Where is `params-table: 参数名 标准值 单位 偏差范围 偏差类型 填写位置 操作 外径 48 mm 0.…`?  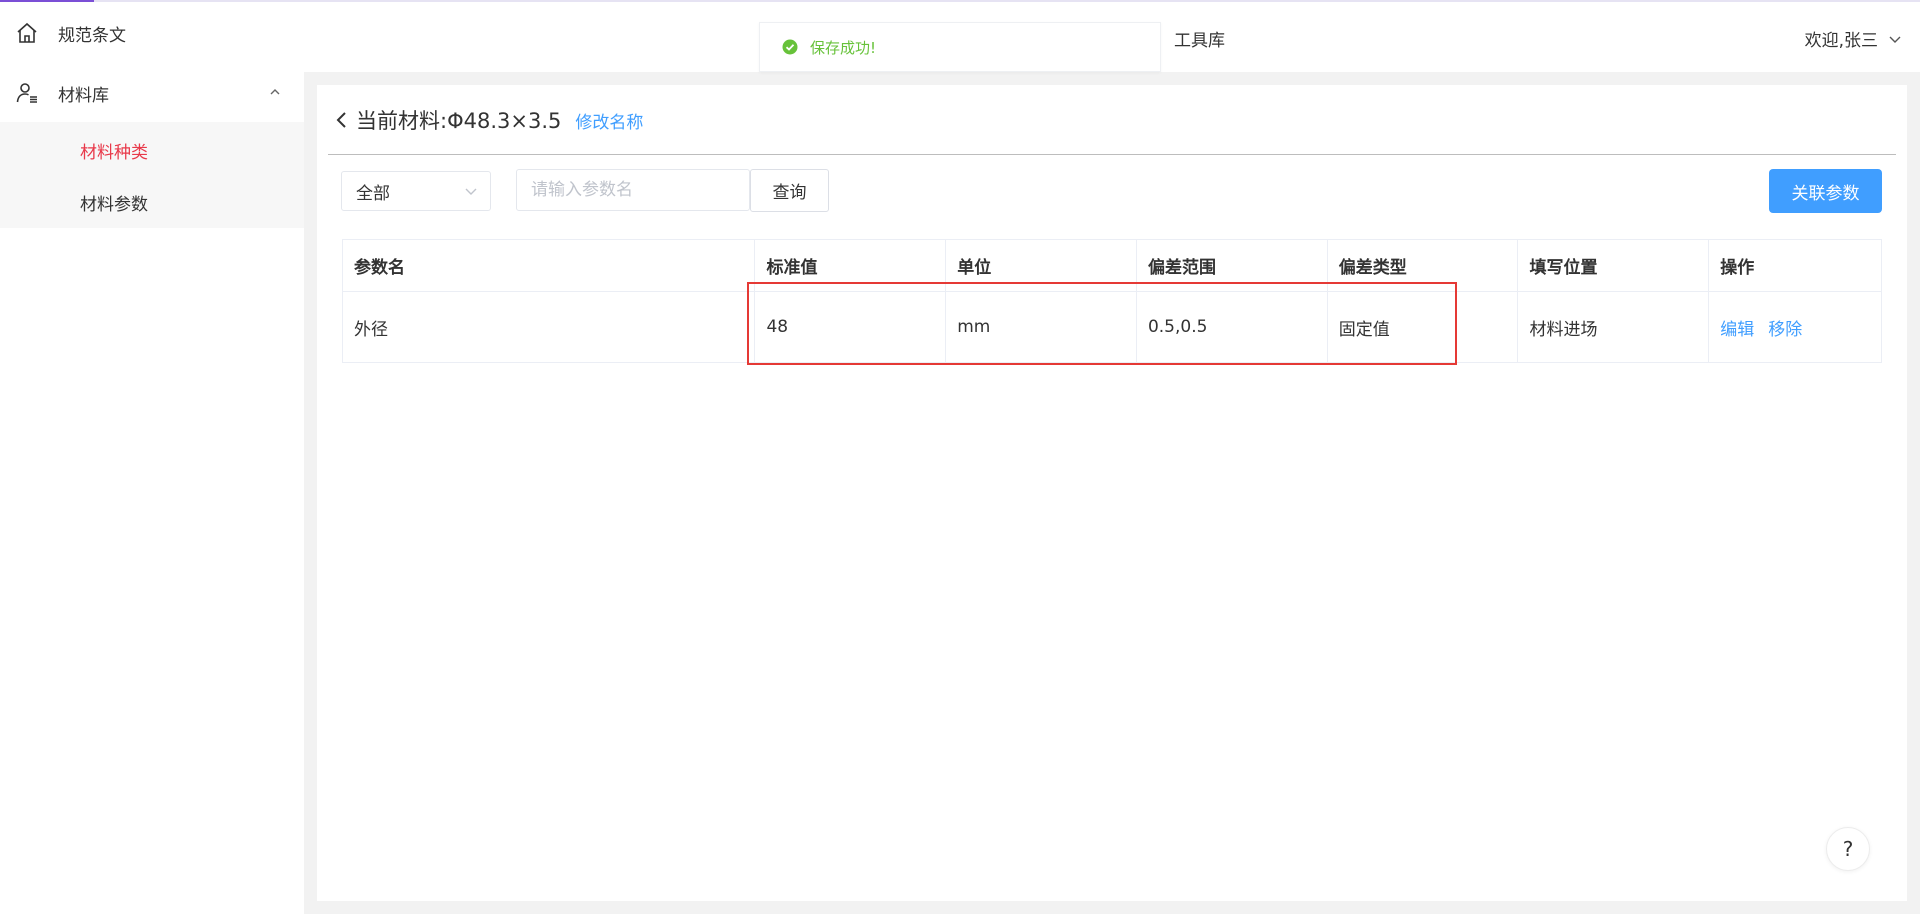 params-table: 参数名 标准值 单位 偏差范围 偏差类型 填写位置 操作 外径 48 mm 0.… is located at coordinates (1112, 301).